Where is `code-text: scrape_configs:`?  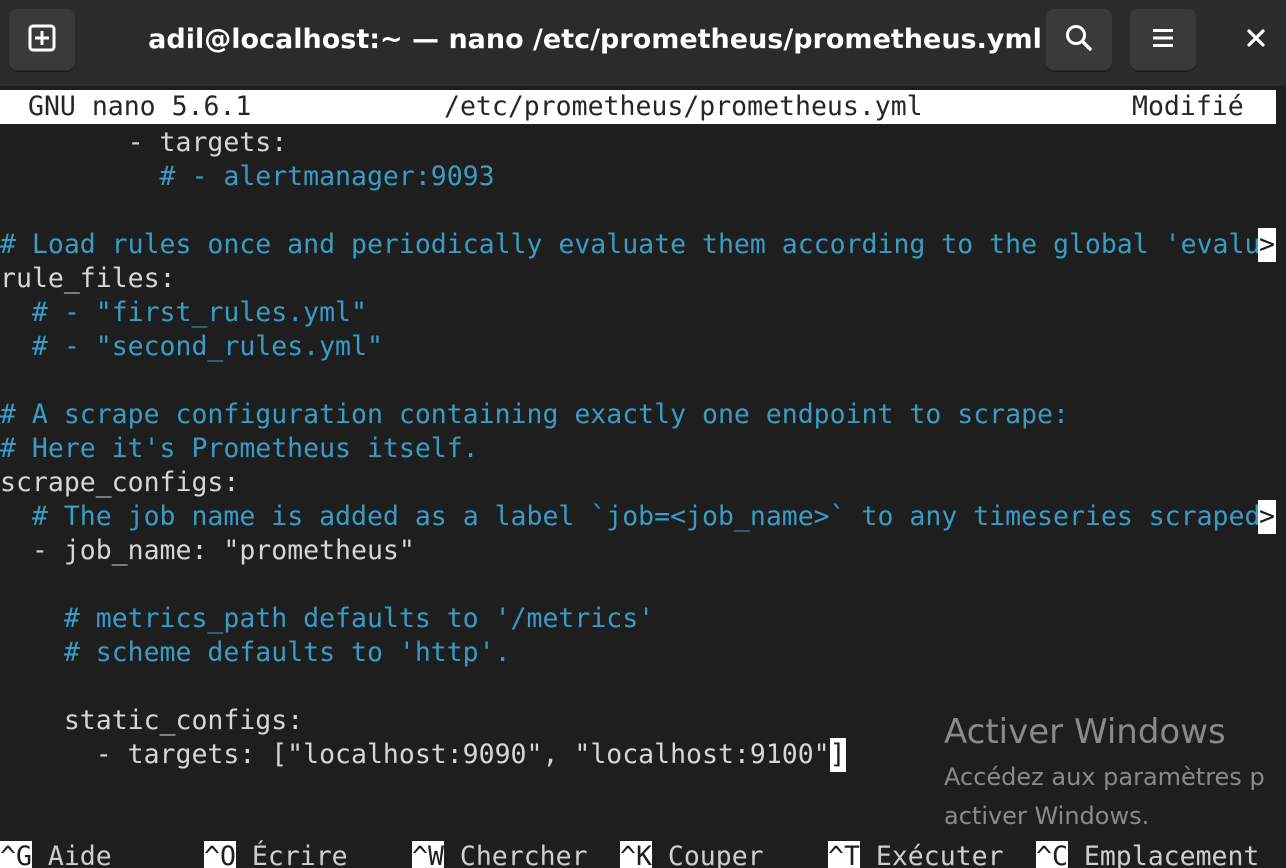
code-text: scrape_configs: is located at coordinates (120, 482).